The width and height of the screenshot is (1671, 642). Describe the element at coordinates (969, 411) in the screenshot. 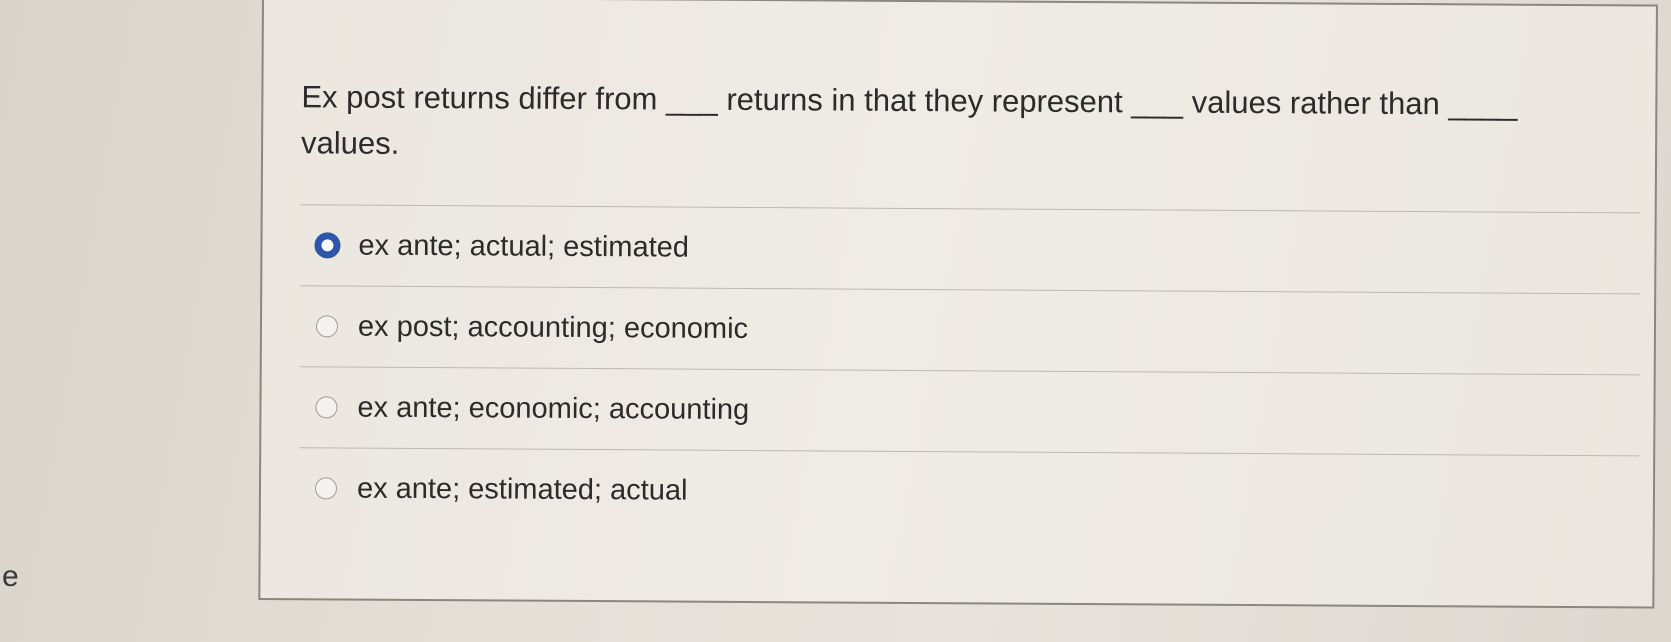

I see `option-3: ex ante; economic; accounting` at that location.